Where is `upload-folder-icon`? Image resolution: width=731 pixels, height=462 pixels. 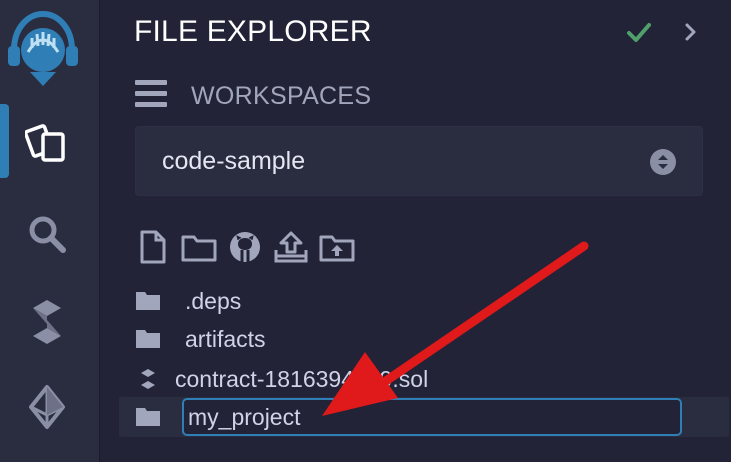
upload-folder-icon is located at coordinates (337, 248).